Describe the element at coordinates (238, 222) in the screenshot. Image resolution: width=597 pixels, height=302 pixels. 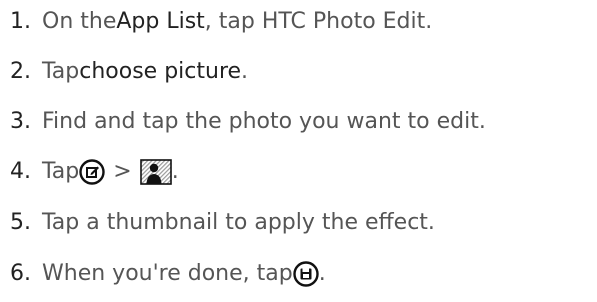
I see `step-text: Tap a thumbnail to apply the effect.` at that location.